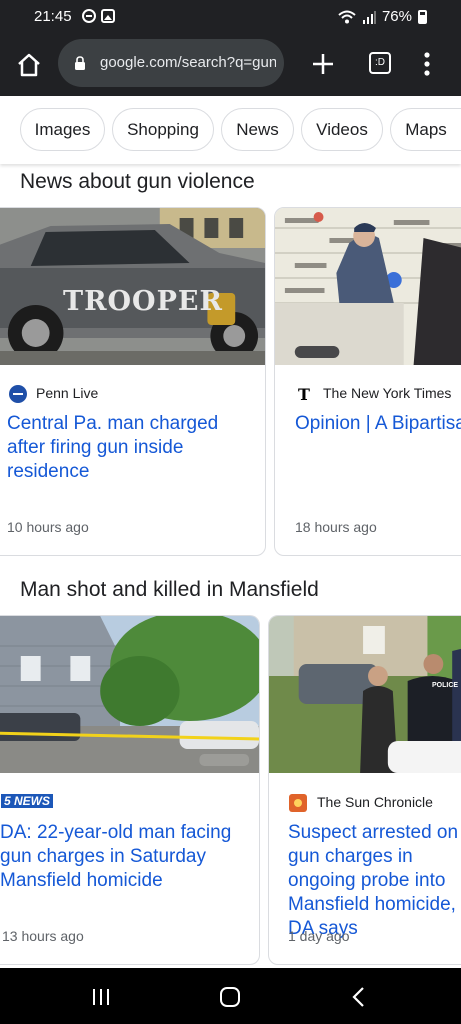 This screenshot has width=461, height=1024. I want to click on sun-chronicle-logo-icon, so click(298, 803).